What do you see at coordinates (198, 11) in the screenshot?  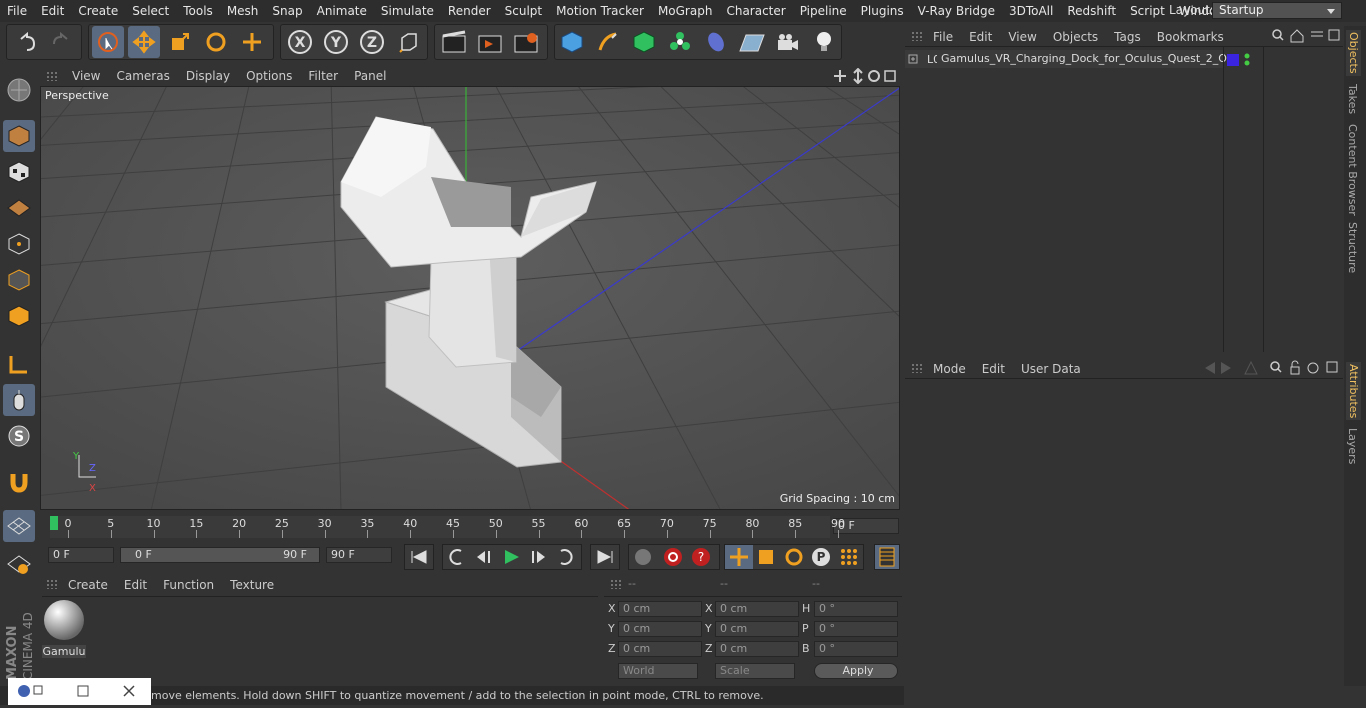 I see `menu-tools: Tools` at bounding box center [198, 11].